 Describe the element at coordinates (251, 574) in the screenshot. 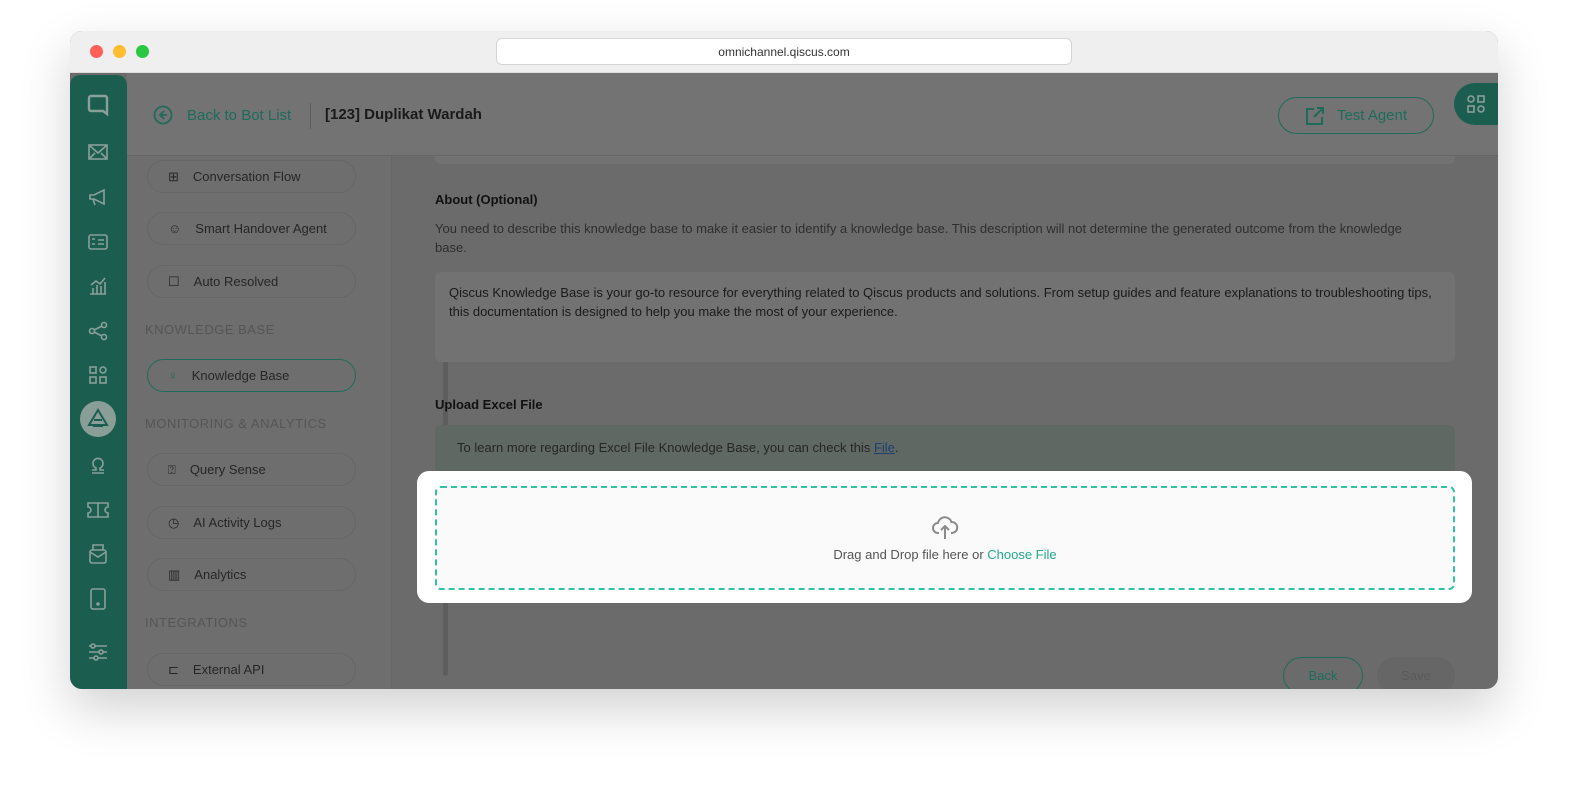

I see `sidebar-item-analytics: ▥ Analytics` at that location.